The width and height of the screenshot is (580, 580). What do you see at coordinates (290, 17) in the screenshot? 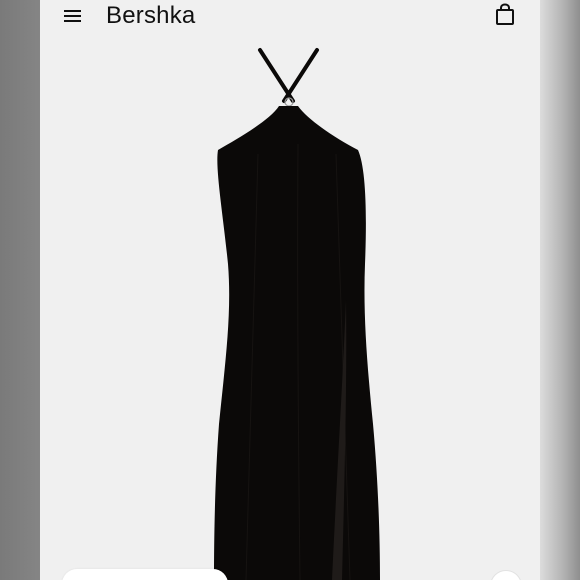
I see `top-navigation-bar: Bershka` at bounding box center [290, 17].